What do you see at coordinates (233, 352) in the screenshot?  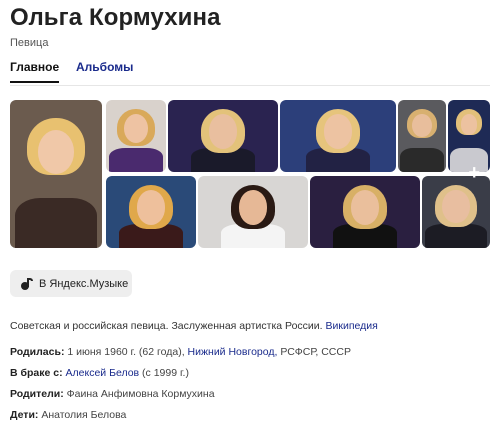 I see `birthplace-link: Нижний Новгород,` at bounding box center [233, 352].